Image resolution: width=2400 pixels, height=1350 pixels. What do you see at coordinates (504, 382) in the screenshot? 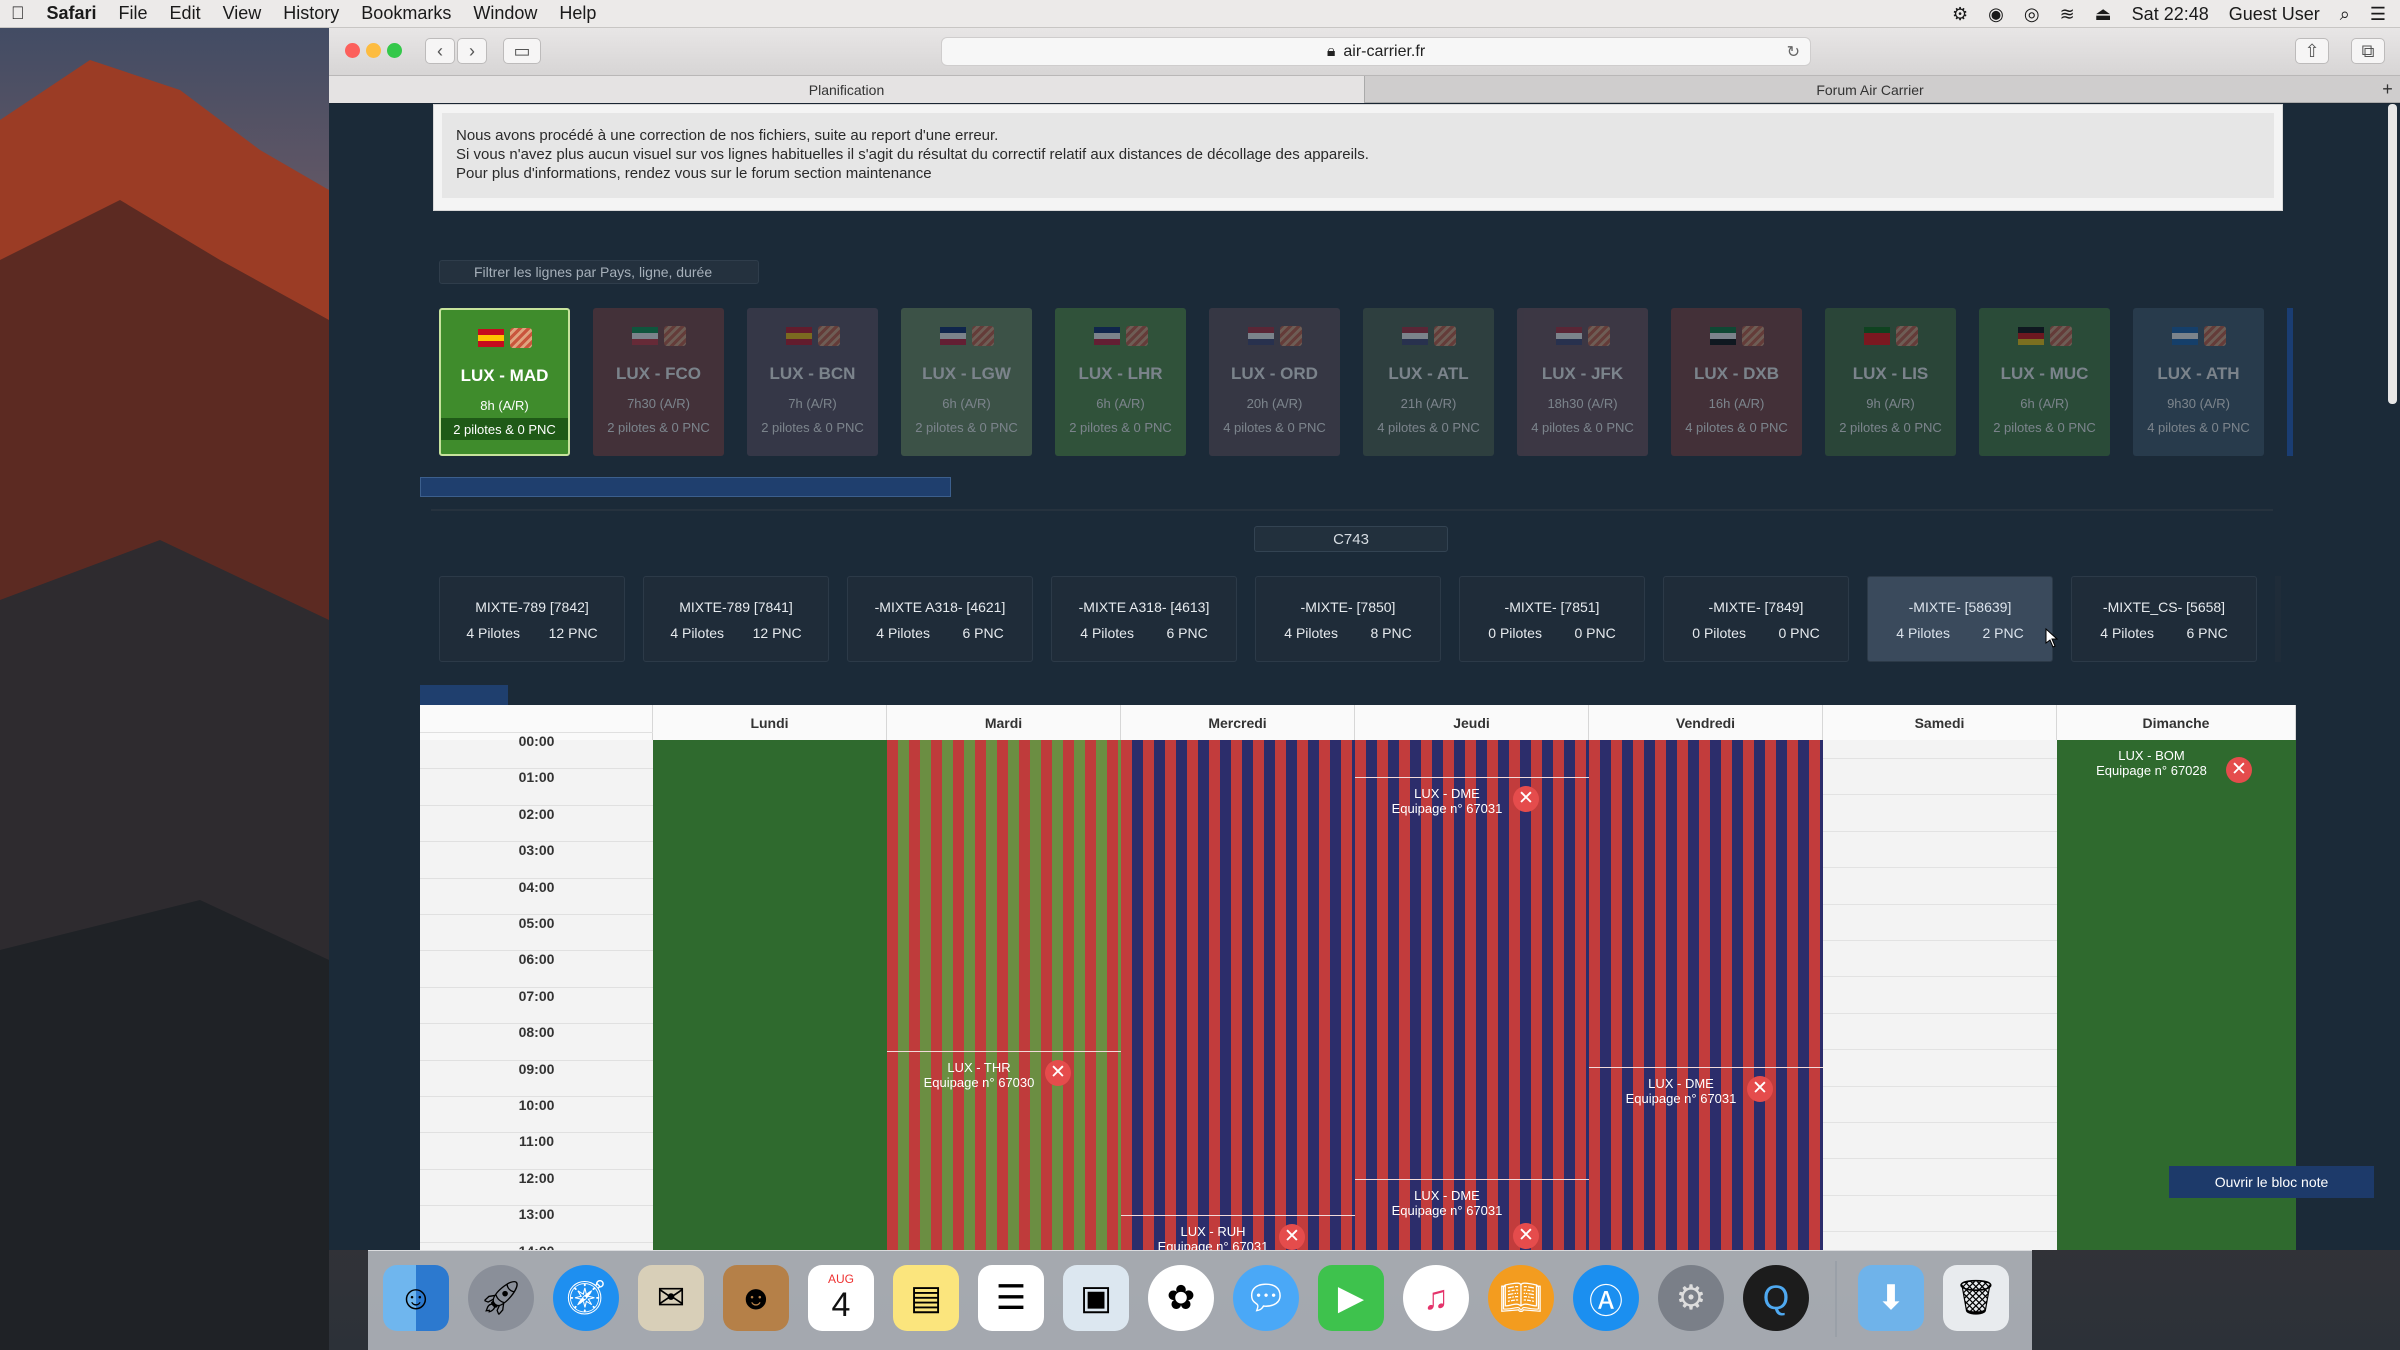
I see `route-card: LUX - MAD 8h (A/R) 2 pilotes & 0 PNC` at bounding box center [504, 382].